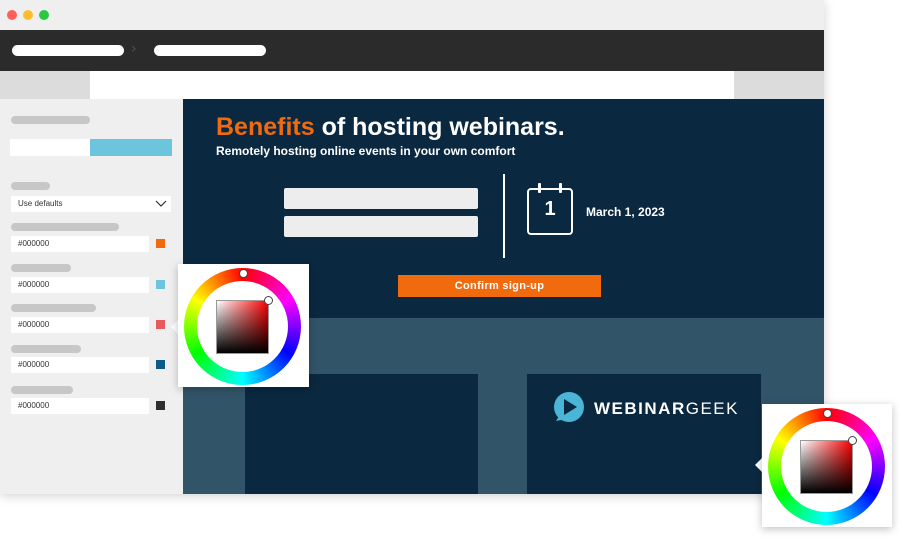  I want to click on webinargeek-logo-text: WEBINARGEEK, so click(666, 409).